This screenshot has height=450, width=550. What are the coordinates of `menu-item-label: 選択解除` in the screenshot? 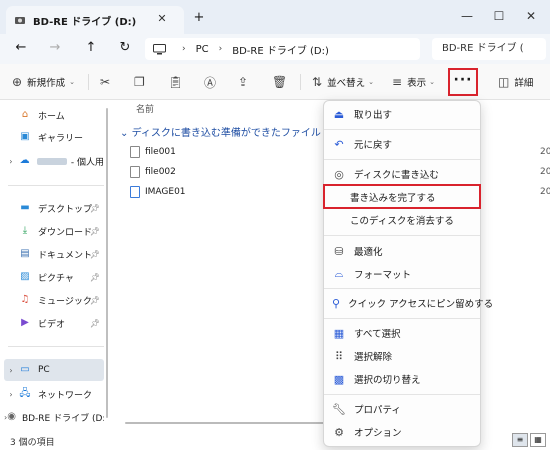 It's located at (373, 357).